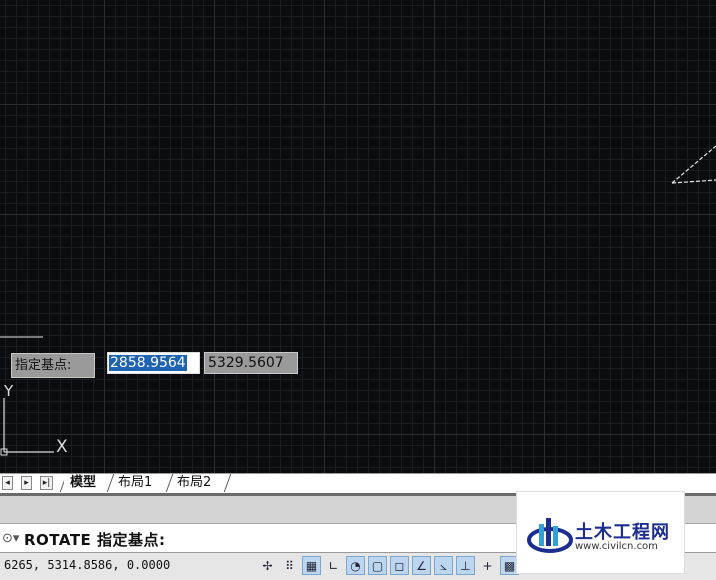 This screenshot has height=580, width=716. I want to click on object-snap-tracking-icon: ∠, so click(421, 565).